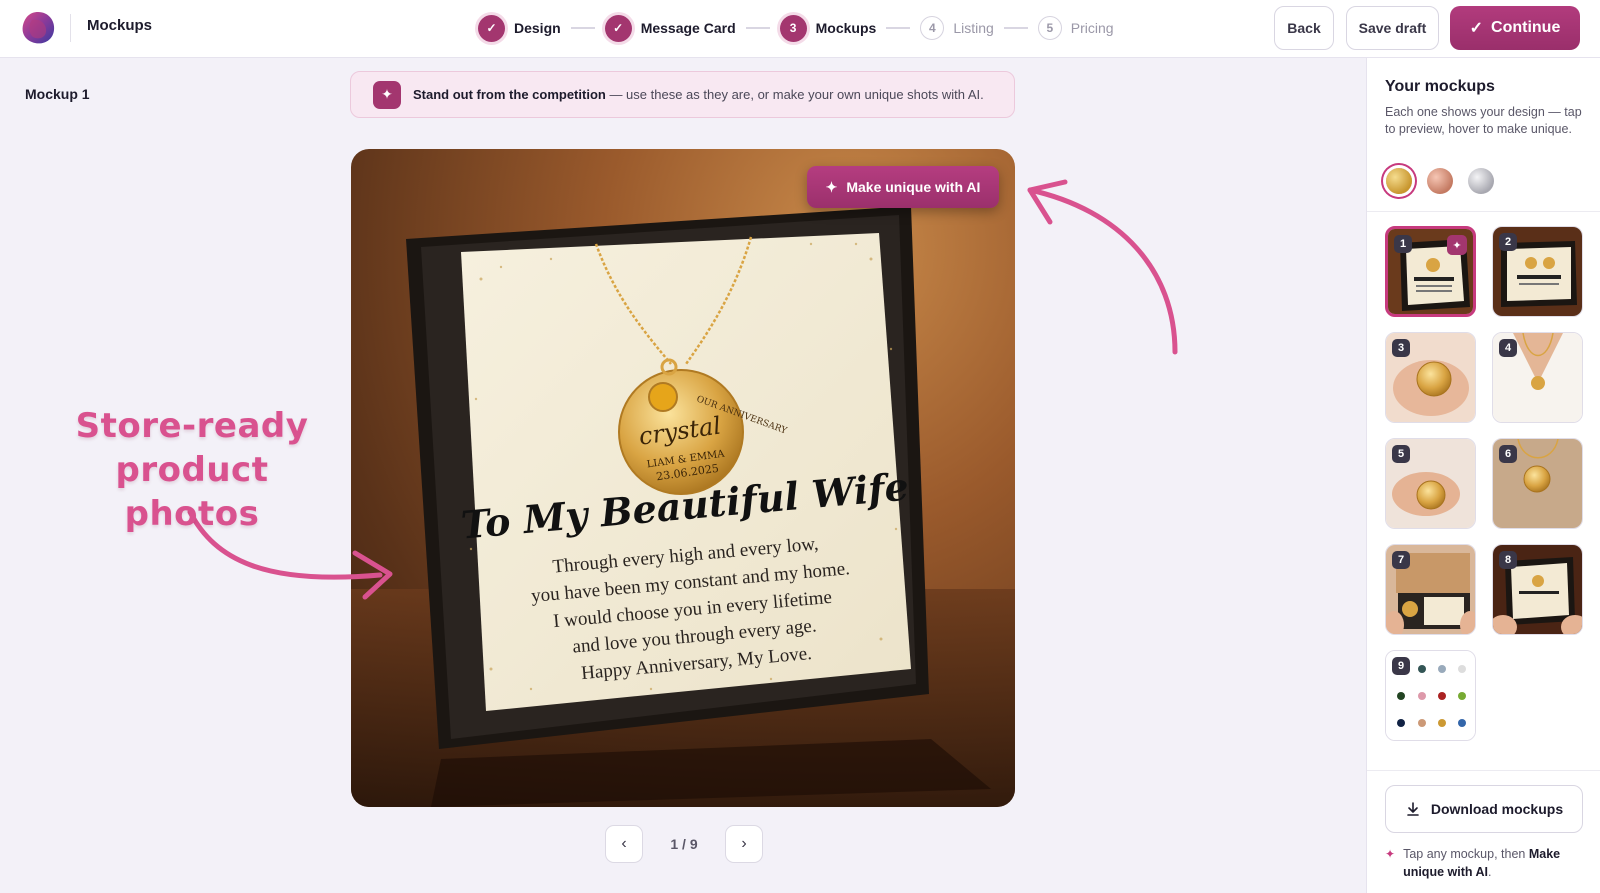 This screenshot has width=1600, height=893. I want to click on mockup-thumbnail: 7, so click(1430, 589).